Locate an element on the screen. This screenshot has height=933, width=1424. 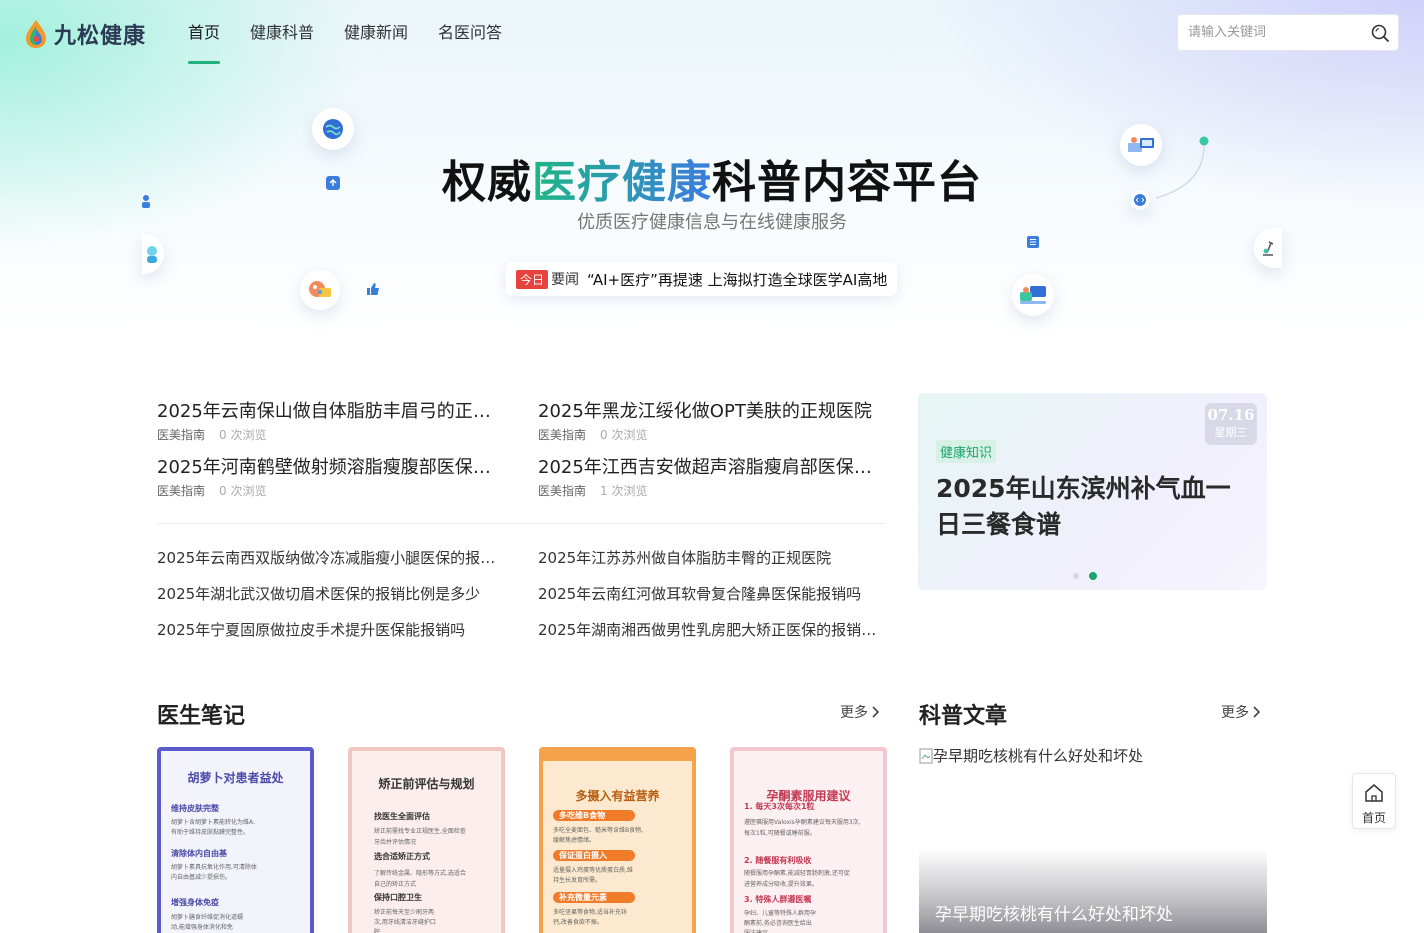
feature-date: 07.16 is located at coordinates (1231, 415).